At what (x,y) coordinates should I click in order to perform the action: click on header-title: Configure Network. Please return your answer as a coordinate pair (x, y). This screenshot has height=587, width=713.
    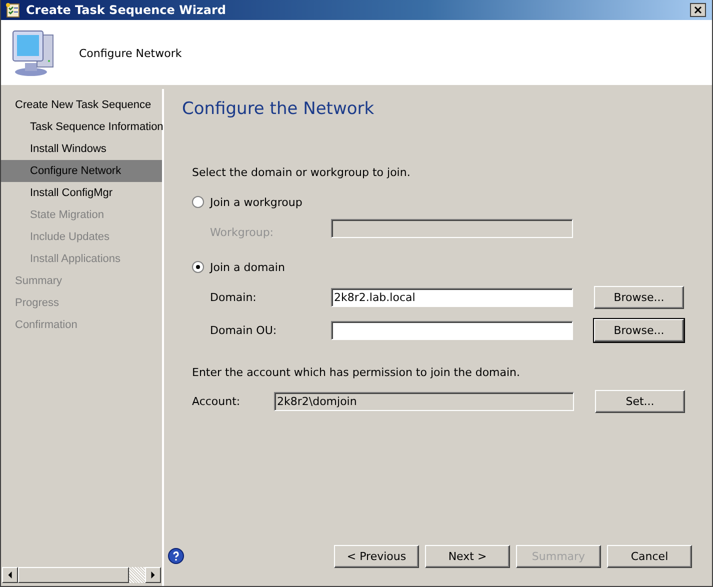
    Looking at the image, I should click on (130, 53).